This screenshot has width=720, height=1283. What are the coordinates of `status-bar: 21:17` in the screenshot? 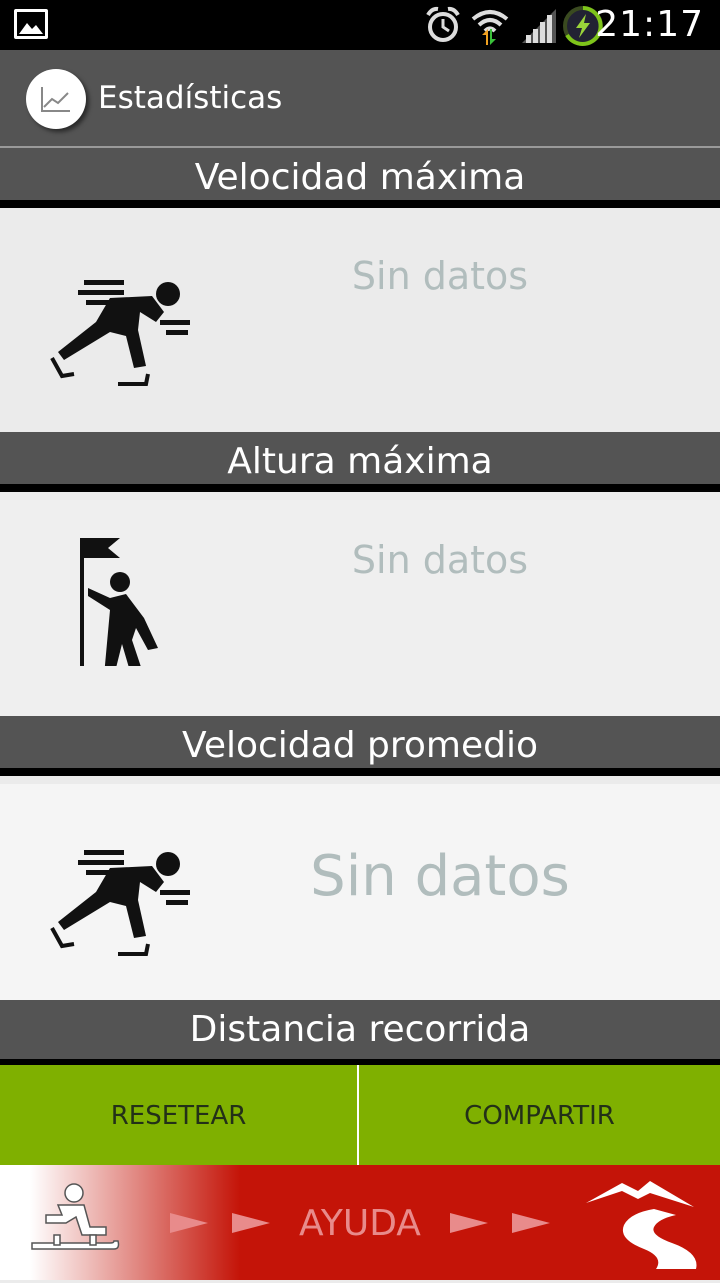 It's located at (360, 25).